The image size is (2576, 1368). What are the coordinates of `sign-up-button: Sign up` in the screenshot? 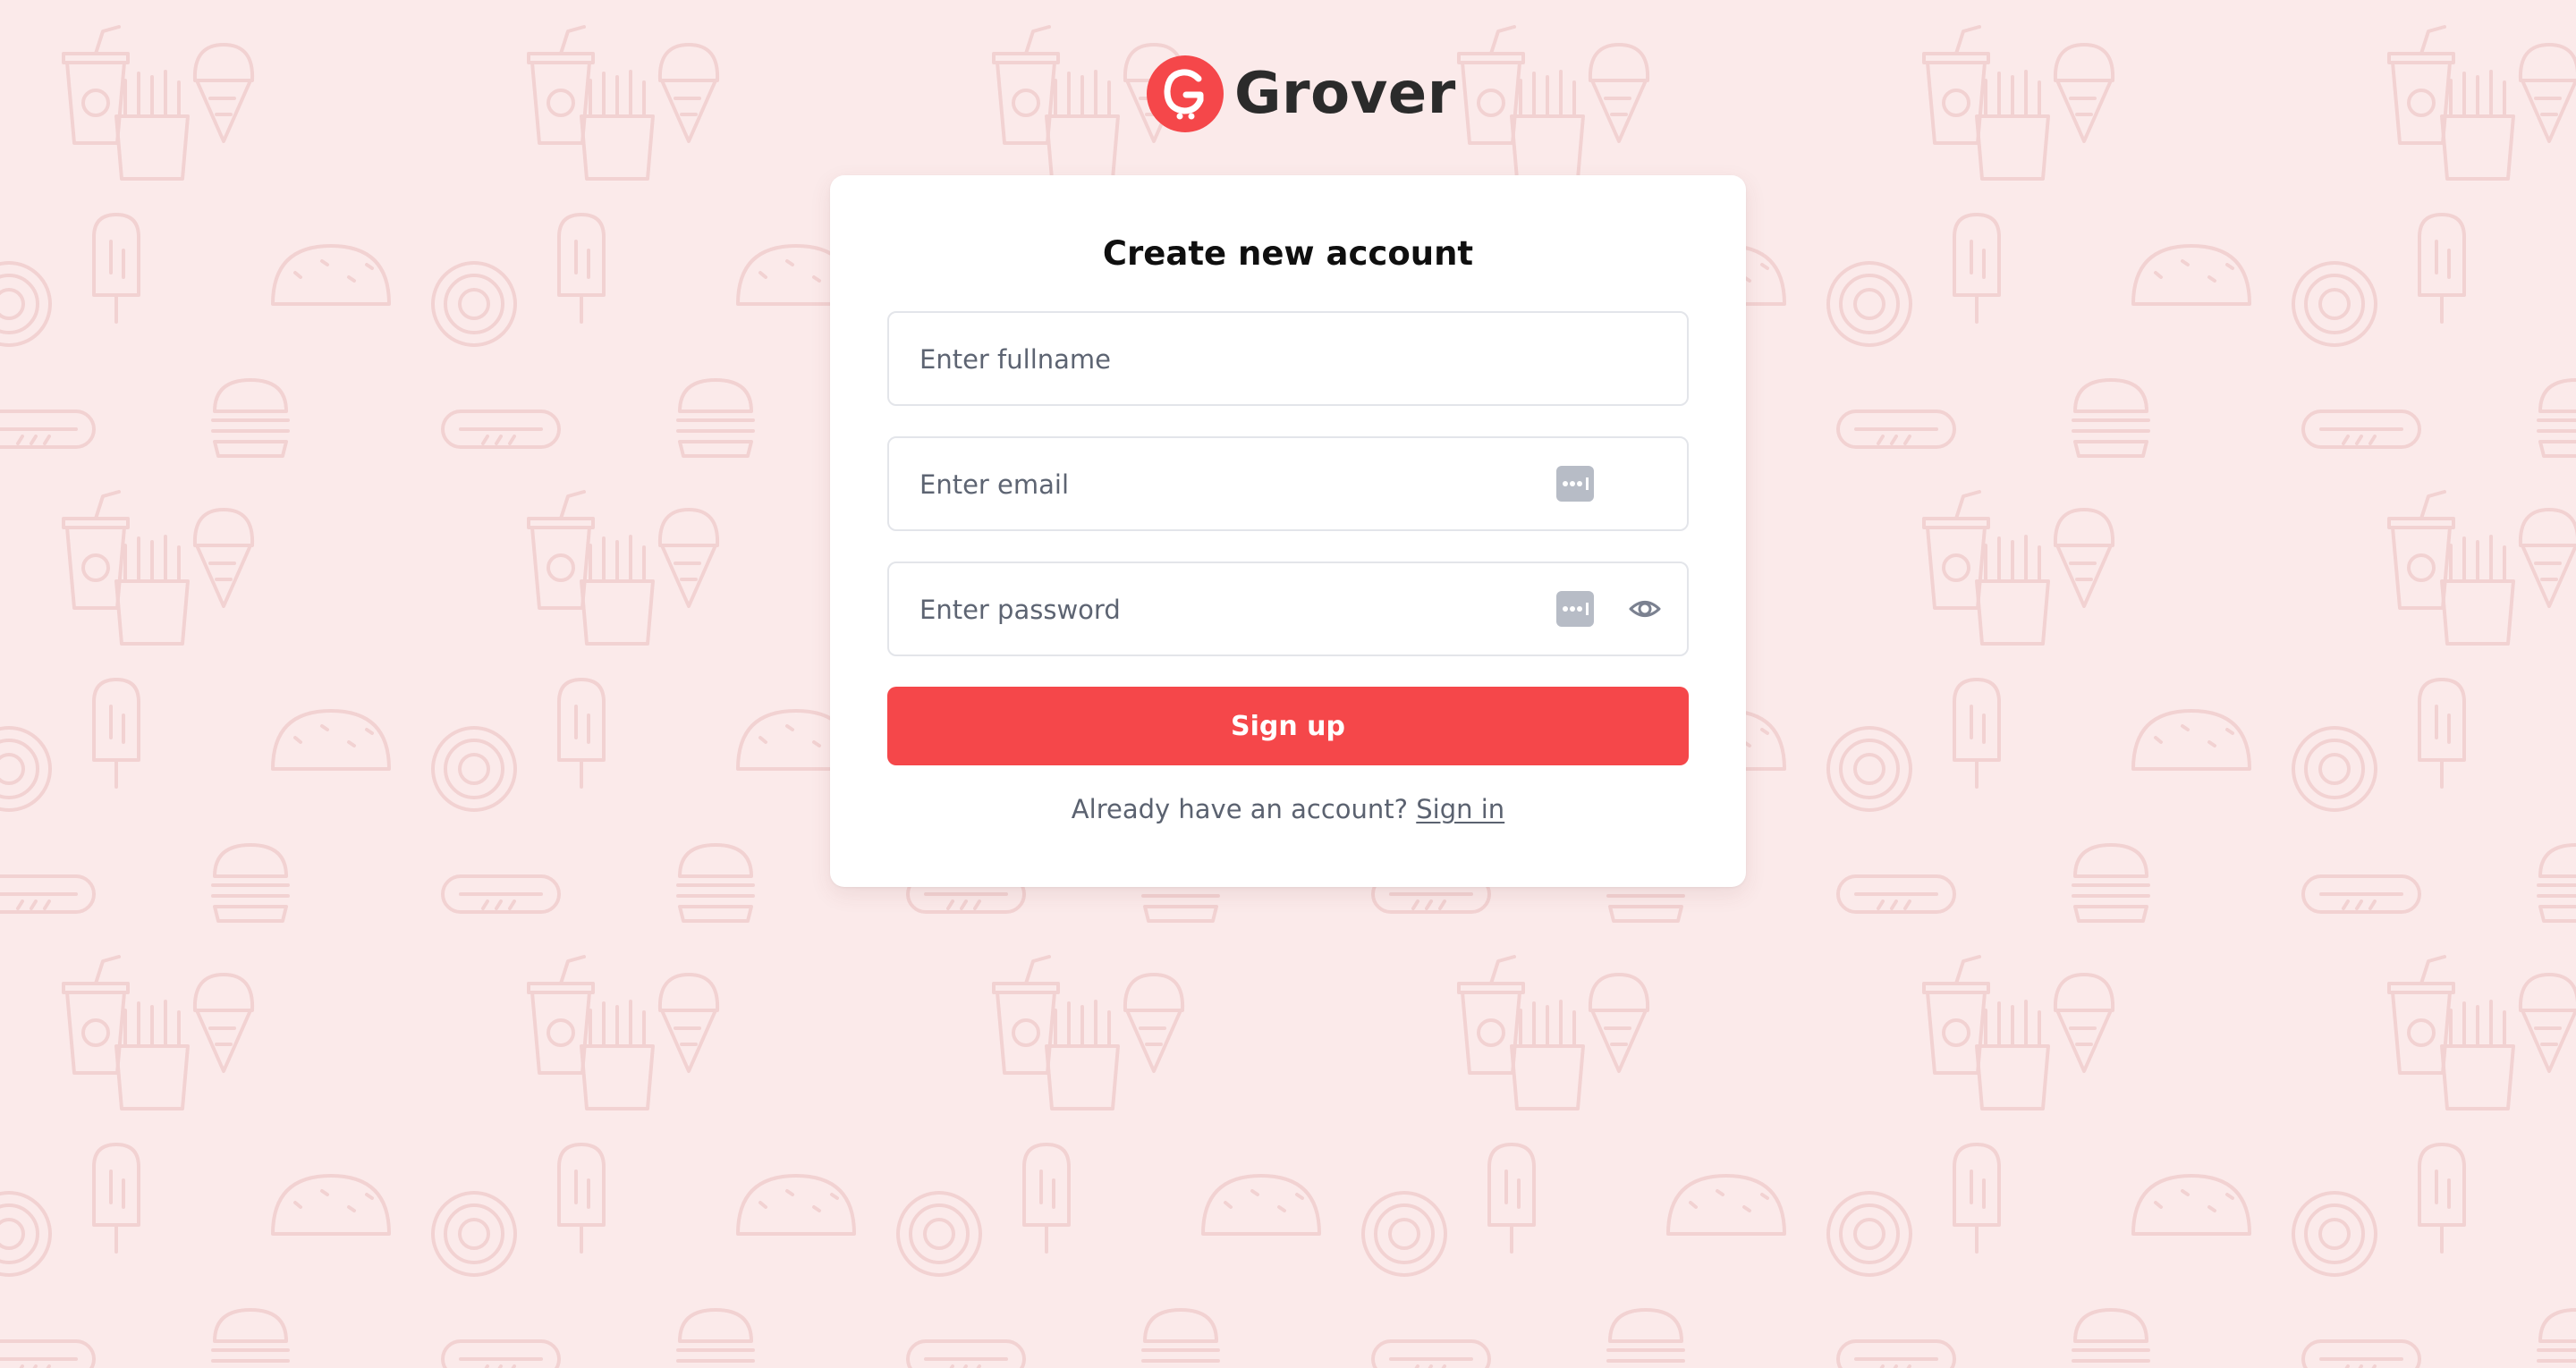 It's located at (1288, 726).